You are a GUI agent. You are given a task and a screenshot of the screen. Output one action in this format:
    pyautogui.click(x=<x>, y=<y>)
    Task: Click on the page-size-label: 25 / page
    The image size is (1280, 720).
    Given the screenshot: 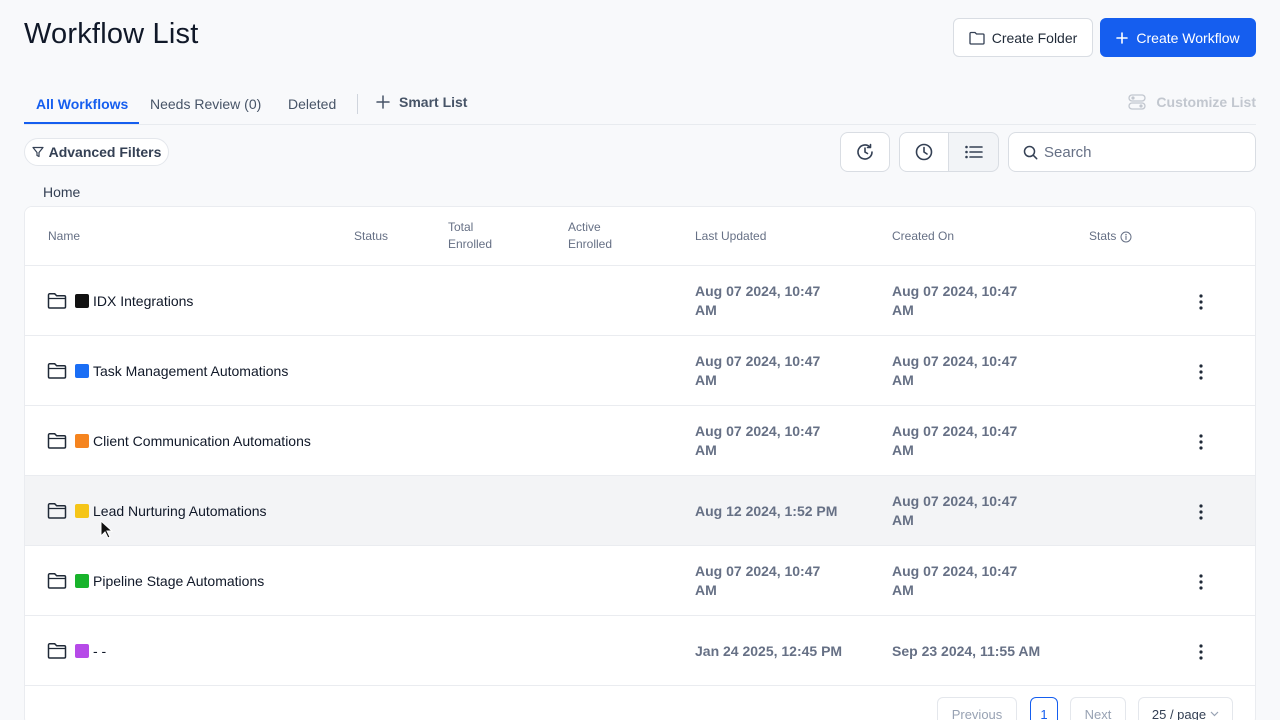 What is the action you would take?
    pyautogui.click(x=1179, y=713)
    